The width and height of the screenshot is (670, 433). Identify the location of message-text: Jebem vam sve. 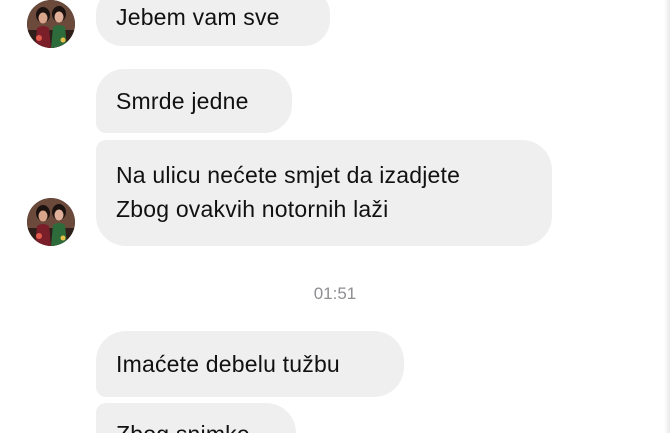
(198, 17).